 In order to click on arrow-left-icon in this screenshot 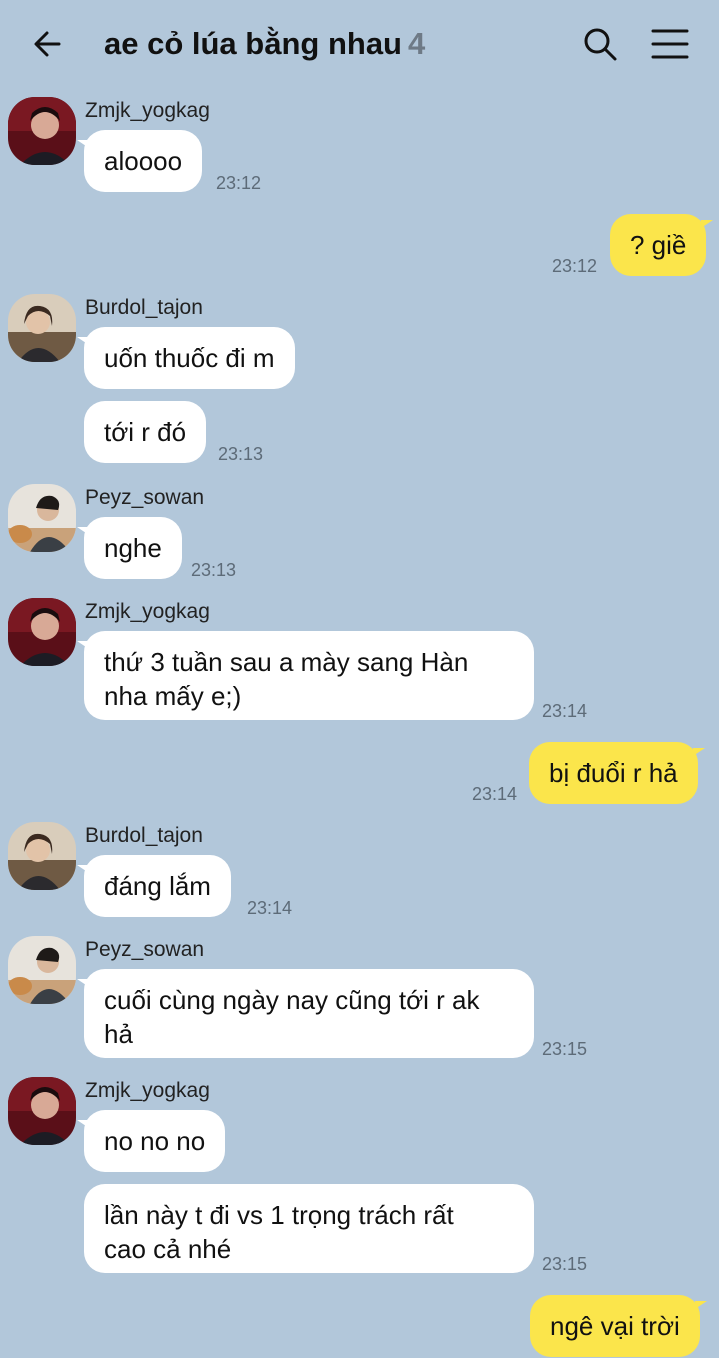, I will do `click(47, 44)`.